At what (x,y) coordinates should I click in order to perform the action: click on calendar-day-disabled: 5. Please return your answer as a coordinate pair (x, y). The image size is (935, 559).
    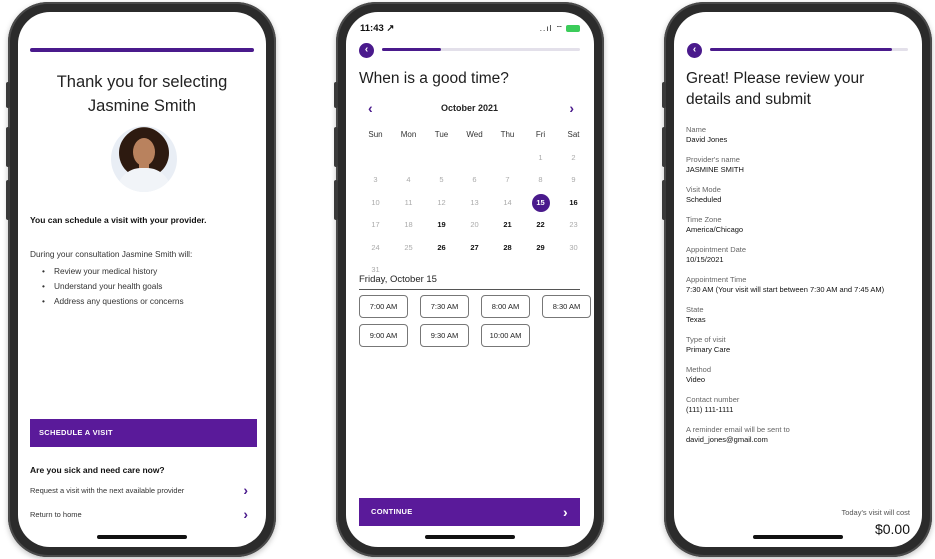
    Looking at the image, I should click on (441, 179).